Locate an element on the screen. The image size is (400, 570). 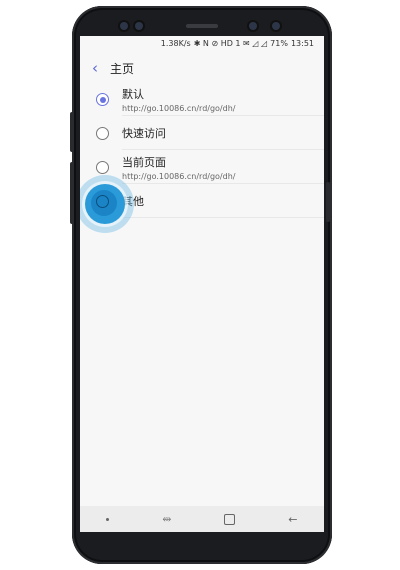
app-header: ‹ 主页 is located at coordinates (202, 68).